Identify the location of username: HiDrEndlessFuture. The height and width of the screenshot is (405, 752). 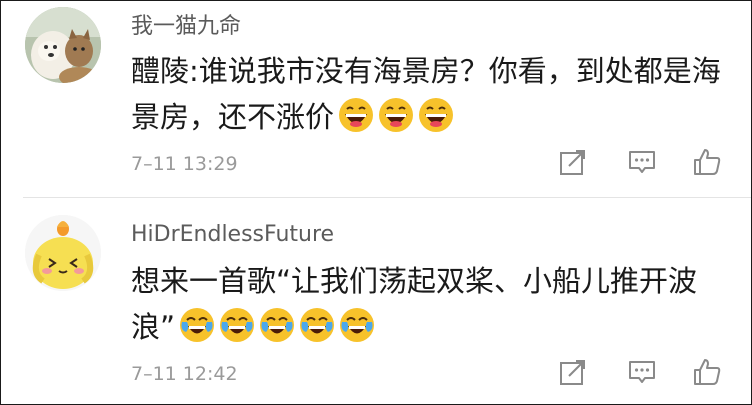
(232, 234).